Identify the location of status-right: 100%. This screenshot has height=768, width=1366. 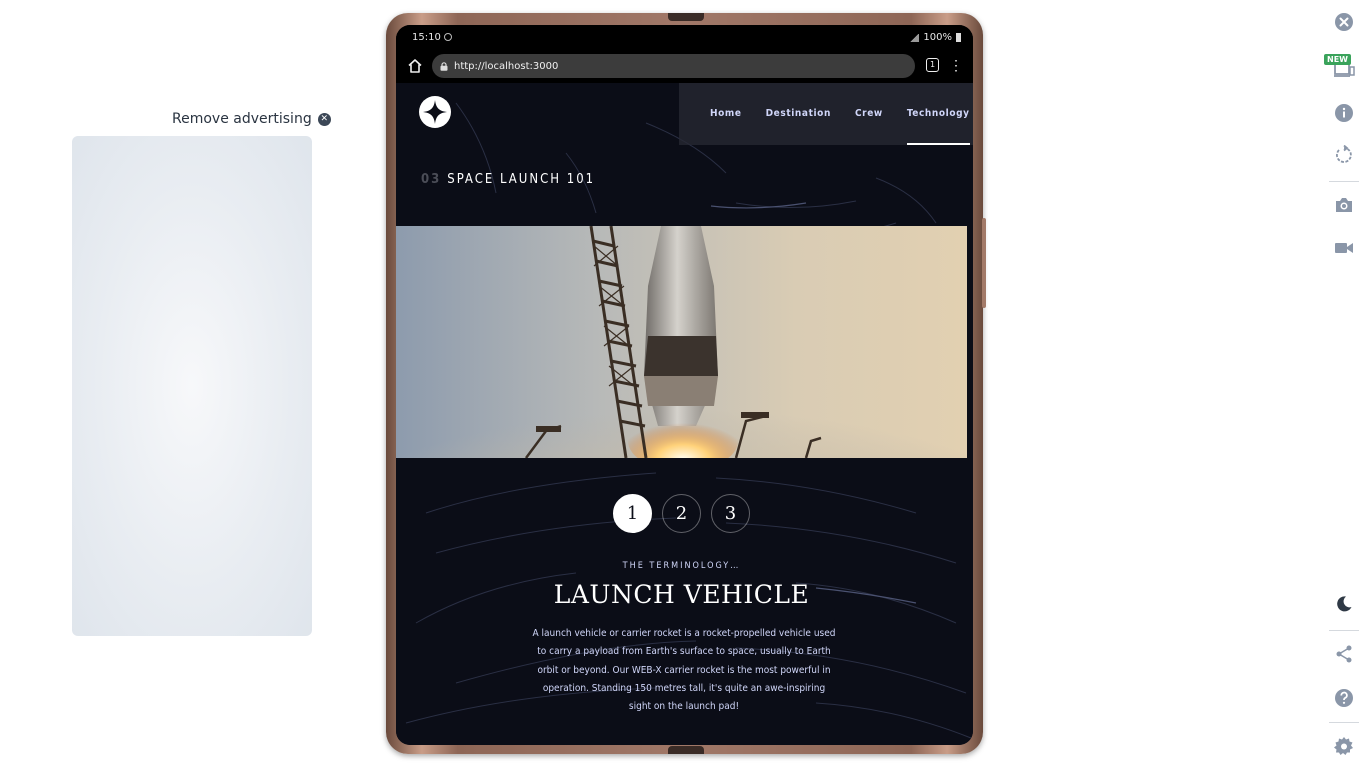
(935, 37).